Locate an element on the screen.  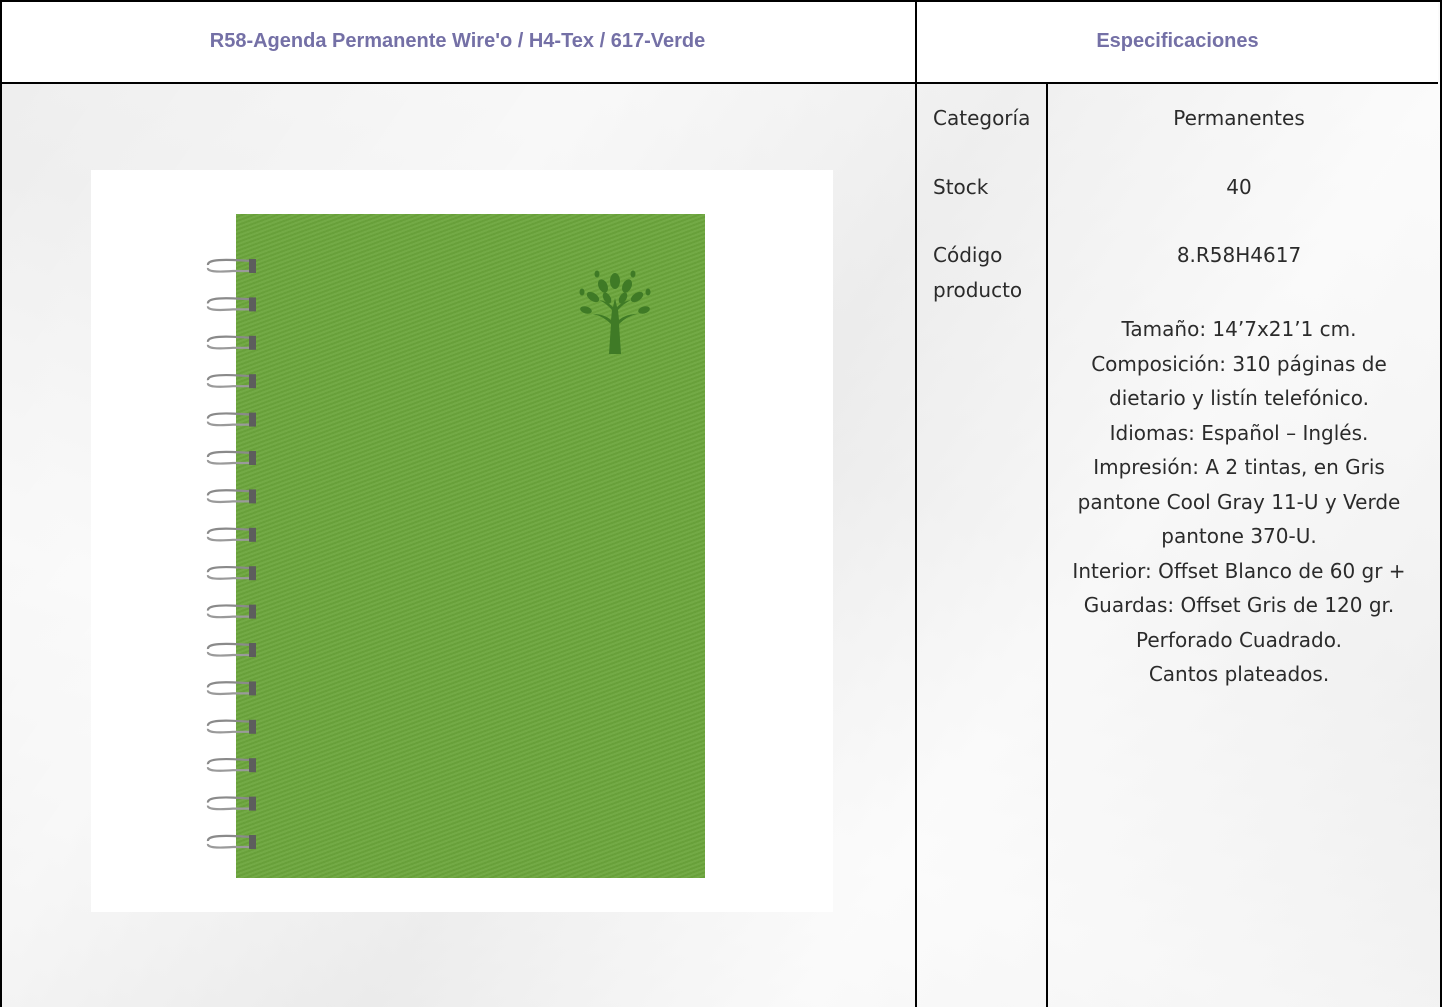
stock-value: 40 is located at coordinates (1239, 187).